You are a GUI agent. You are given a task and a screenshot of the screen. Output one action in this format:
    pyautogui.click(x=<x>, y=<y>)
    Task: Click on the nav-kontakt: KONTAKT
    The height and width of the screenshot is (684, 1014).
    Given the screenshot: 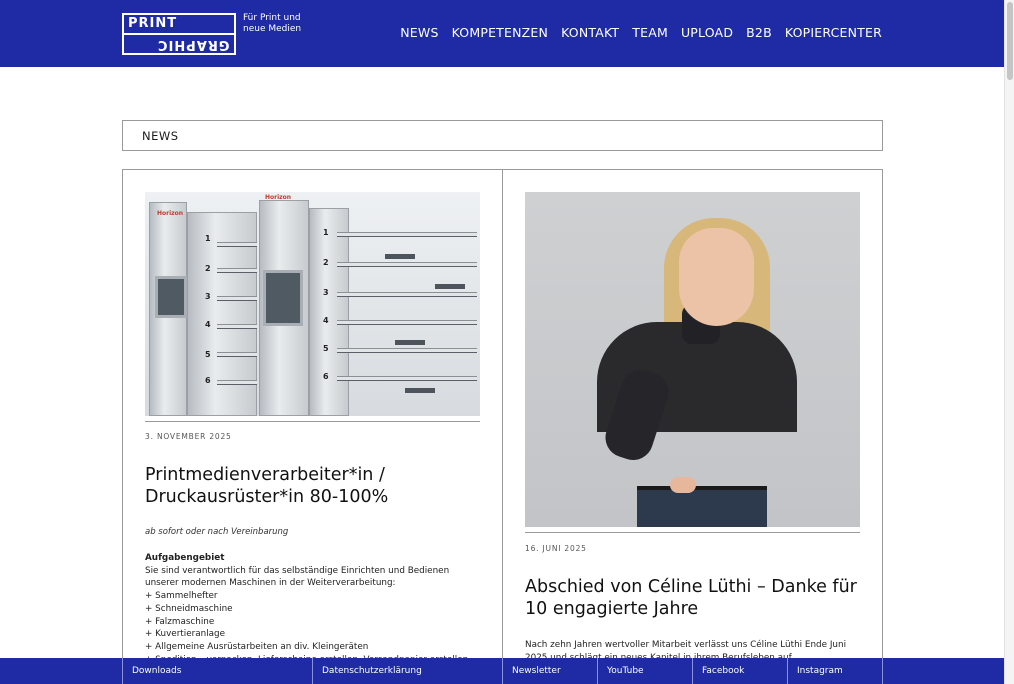 What is the action you would take?
    pyautogui.click(x=590, y=32)
    